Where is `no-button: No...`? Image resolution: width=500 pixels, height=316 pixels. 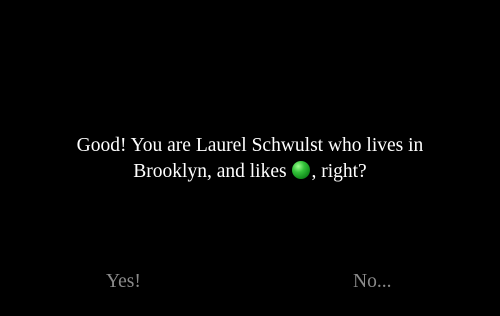
no-button: No... is located at coordinates (372, 282).